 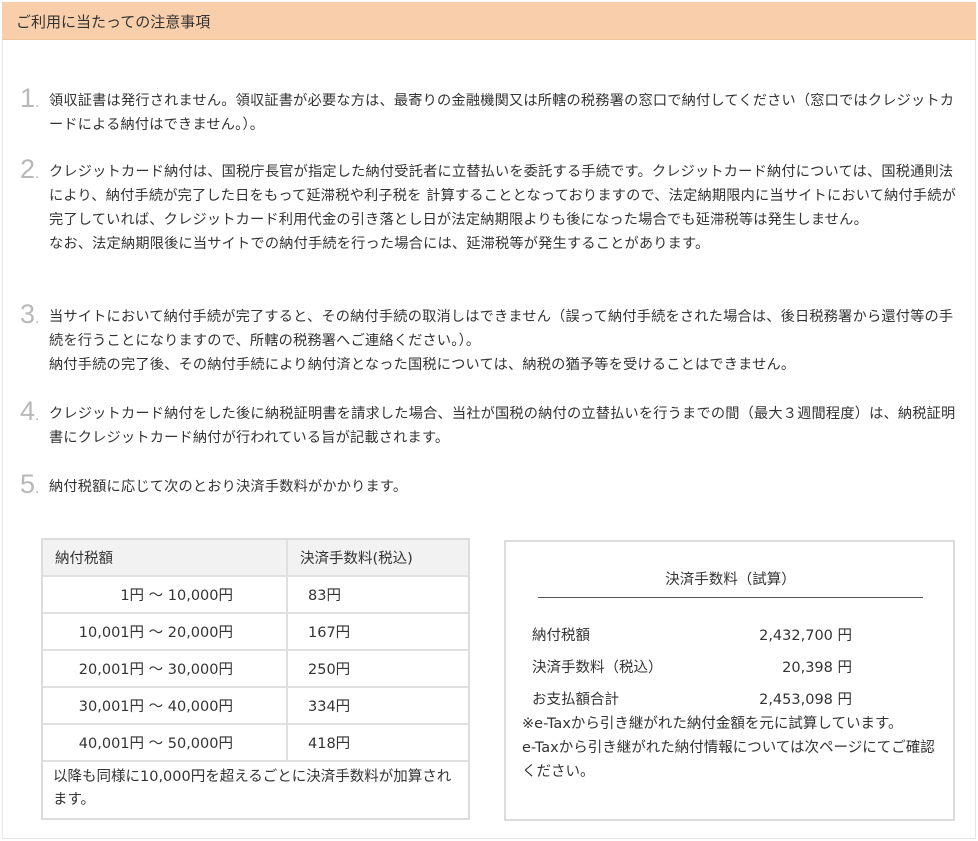 I want to click on fee-cell: 418円, so click(x=329, y=744).